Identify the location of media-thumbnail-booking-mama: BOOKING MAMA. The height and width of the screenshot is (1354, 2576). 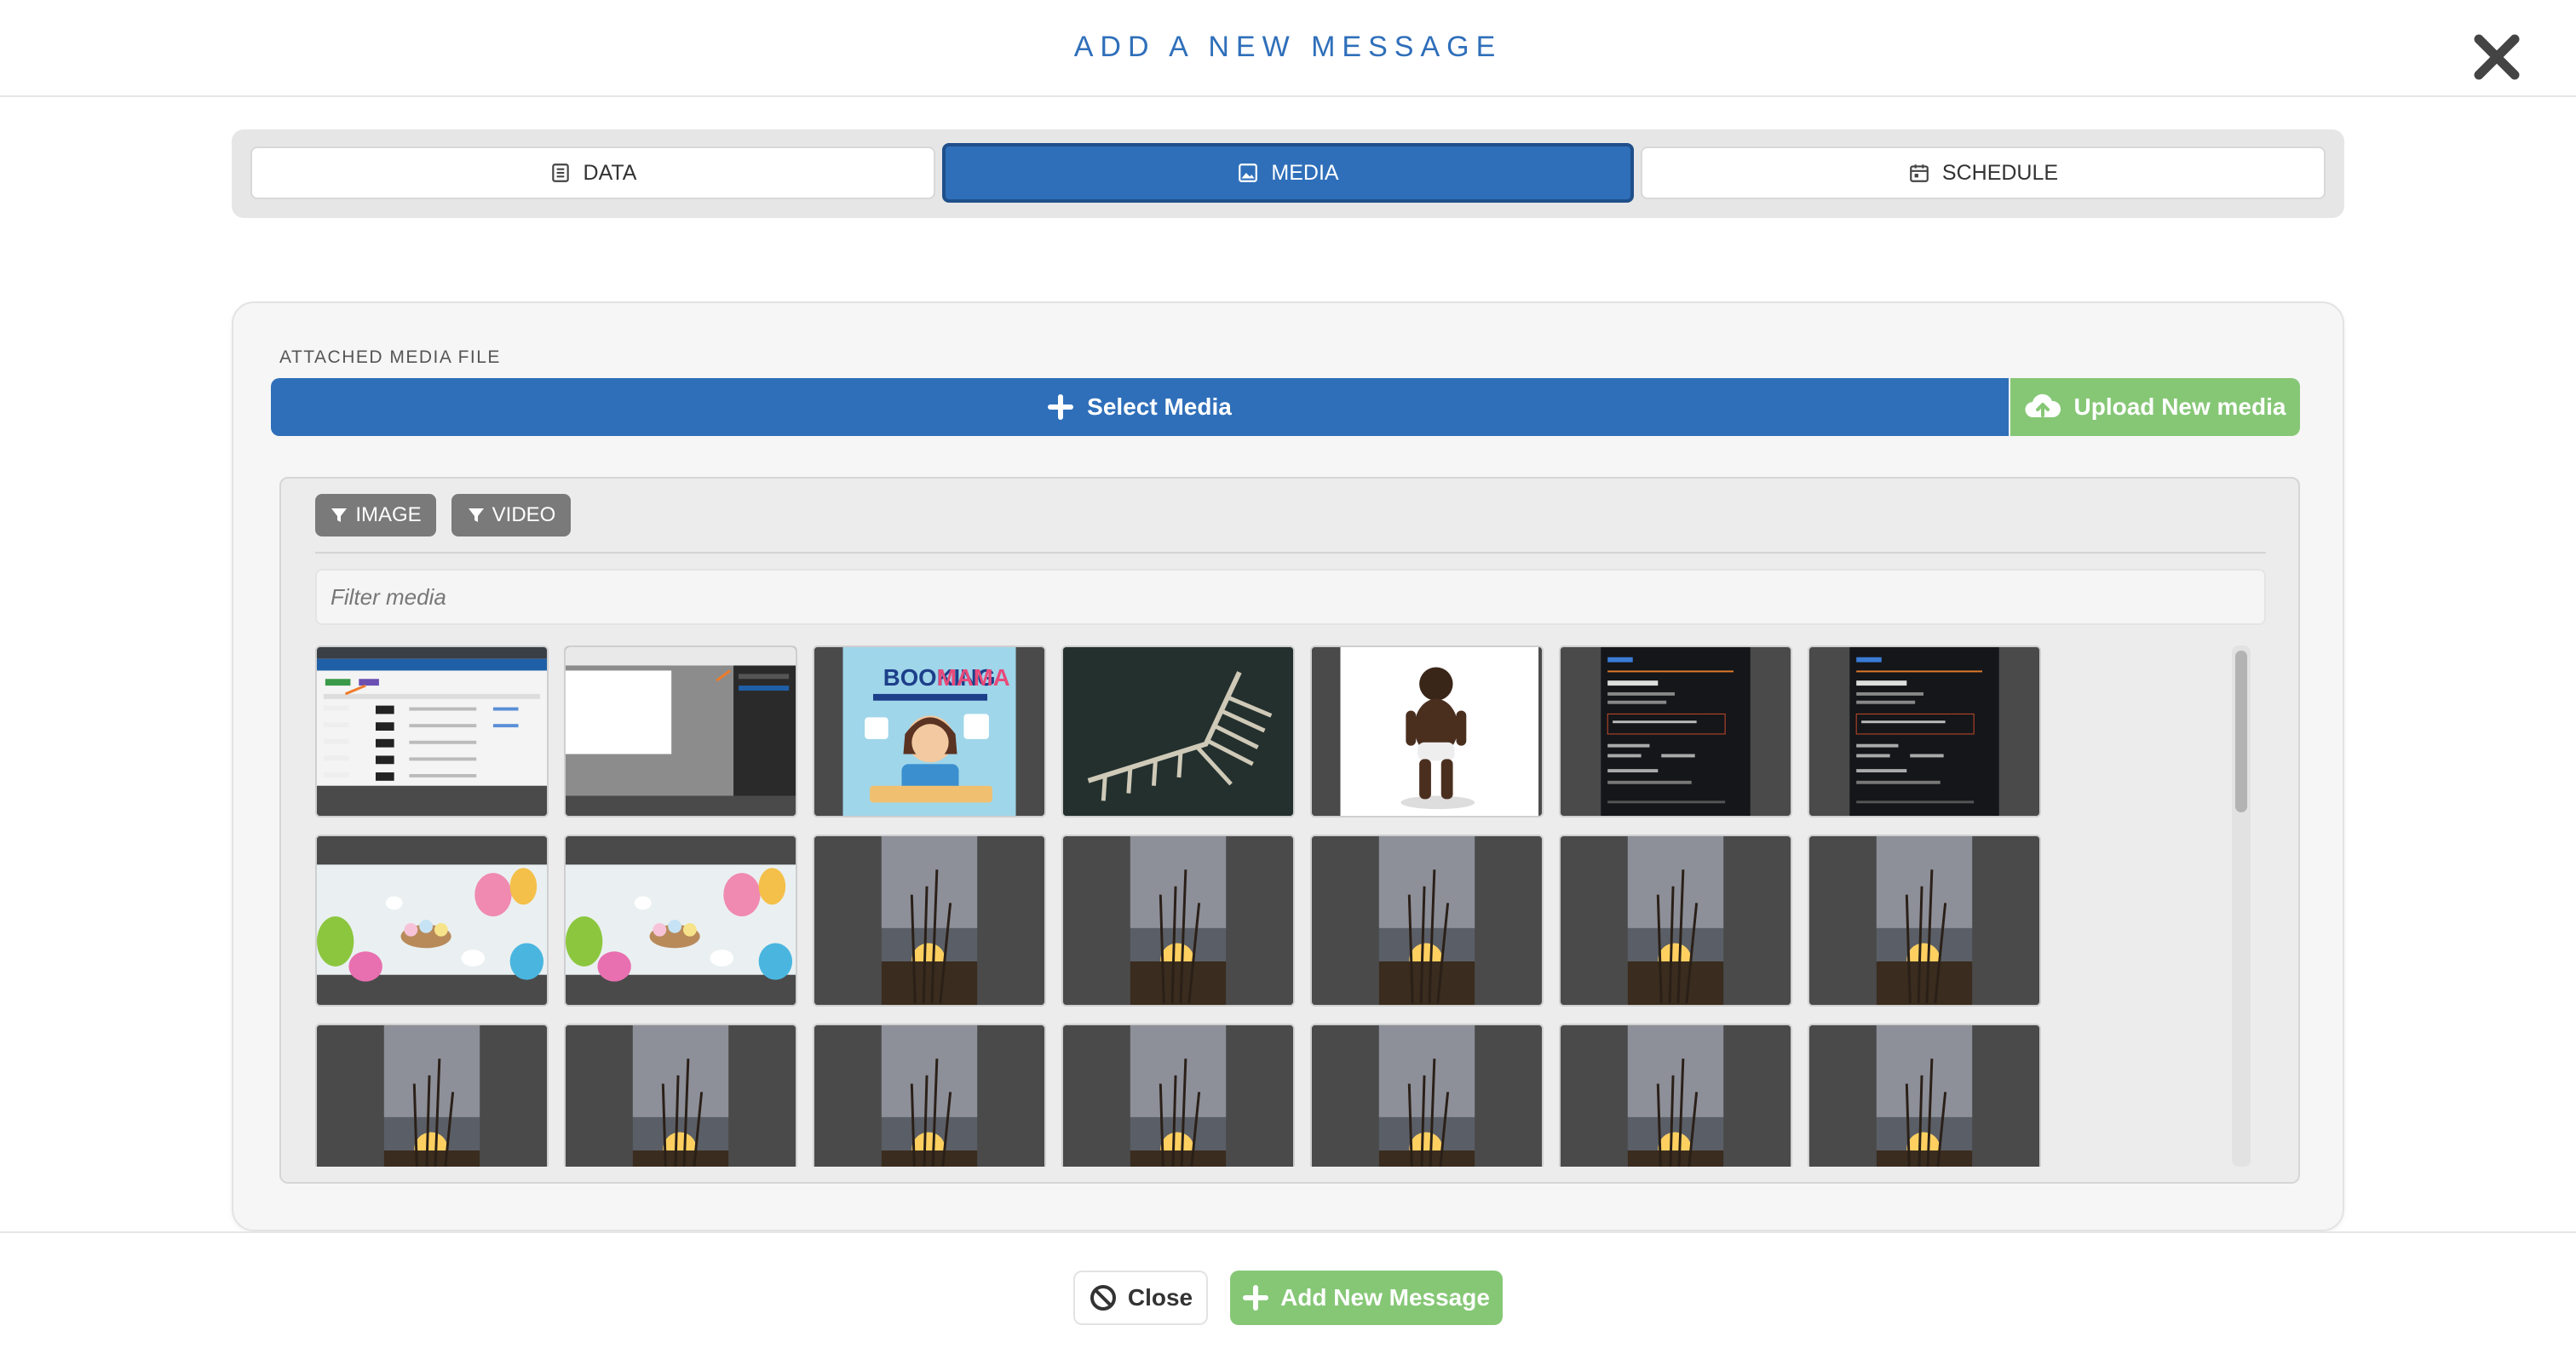
(929, 731).